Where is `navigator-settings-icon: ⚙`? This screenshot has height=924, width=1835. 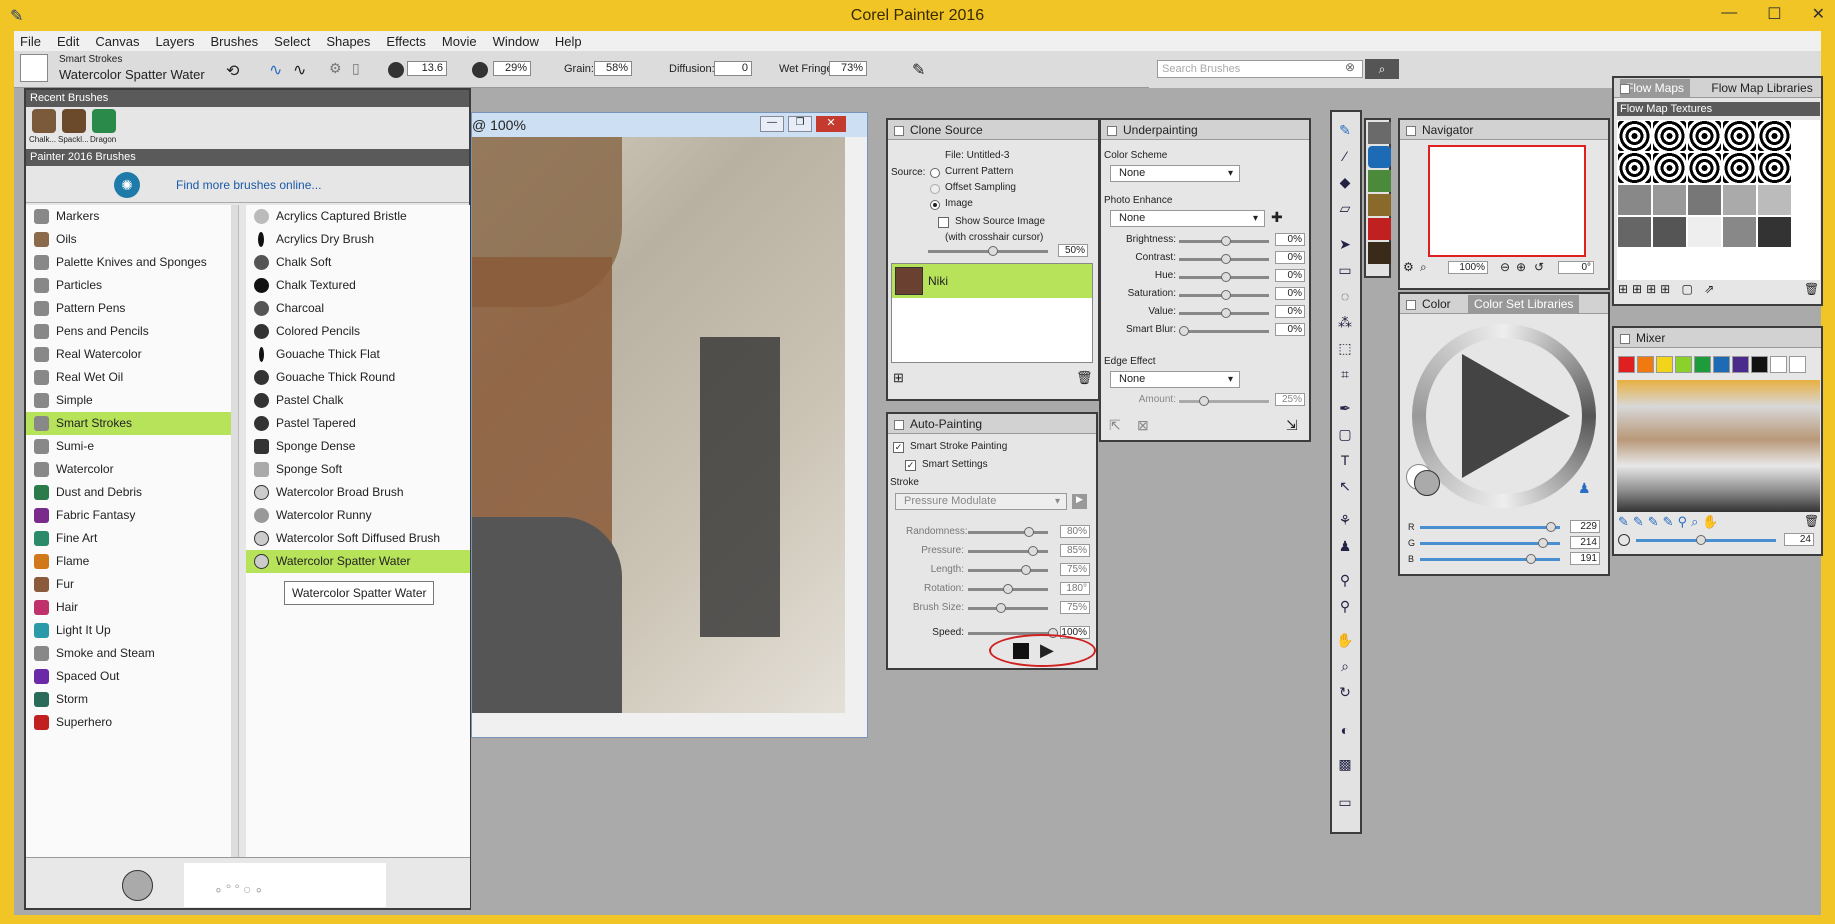 navigator-settings-icon: ⚙ is located at coordinates (1408, 267).